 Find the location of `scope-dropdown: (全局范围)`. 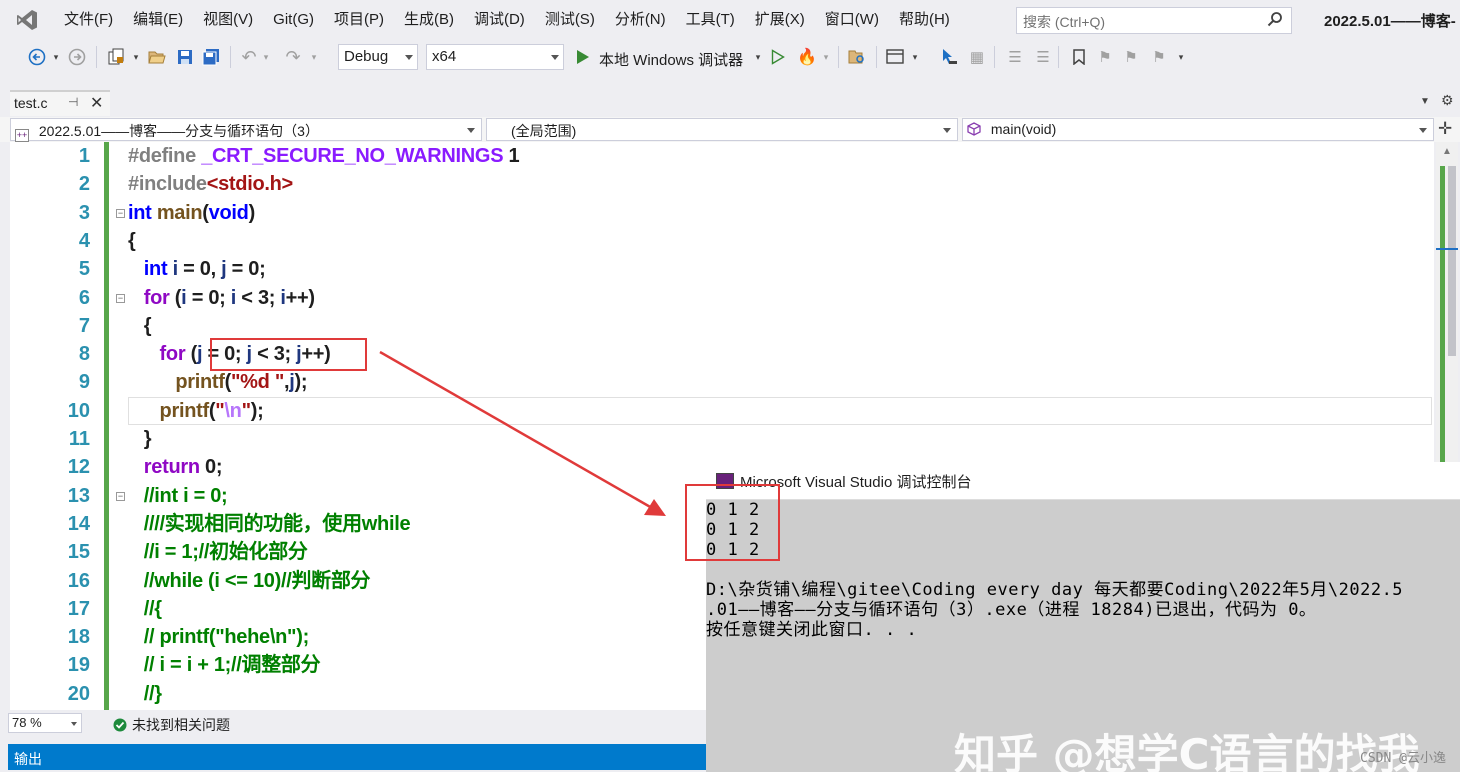

scope-dropdown: (全局范围) is located at coordinates (722, 129).